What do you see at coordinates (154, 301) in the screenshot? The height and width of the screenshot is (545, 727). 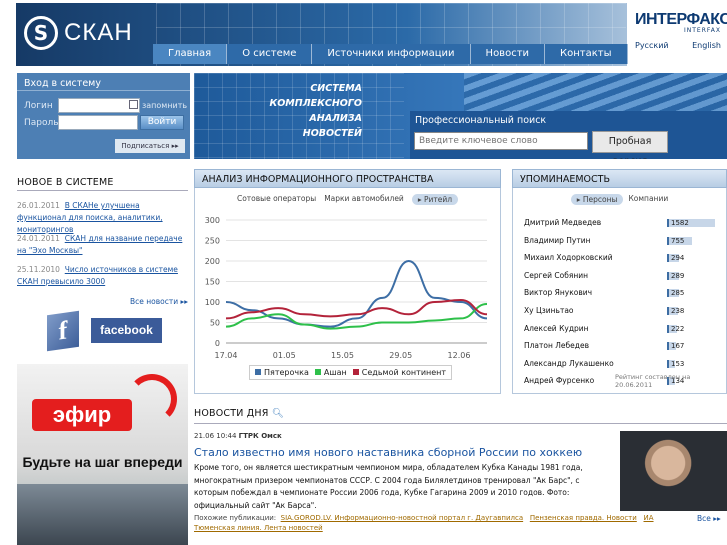 I see `all-news-label: Все новости` at bounding box center [154, 301].